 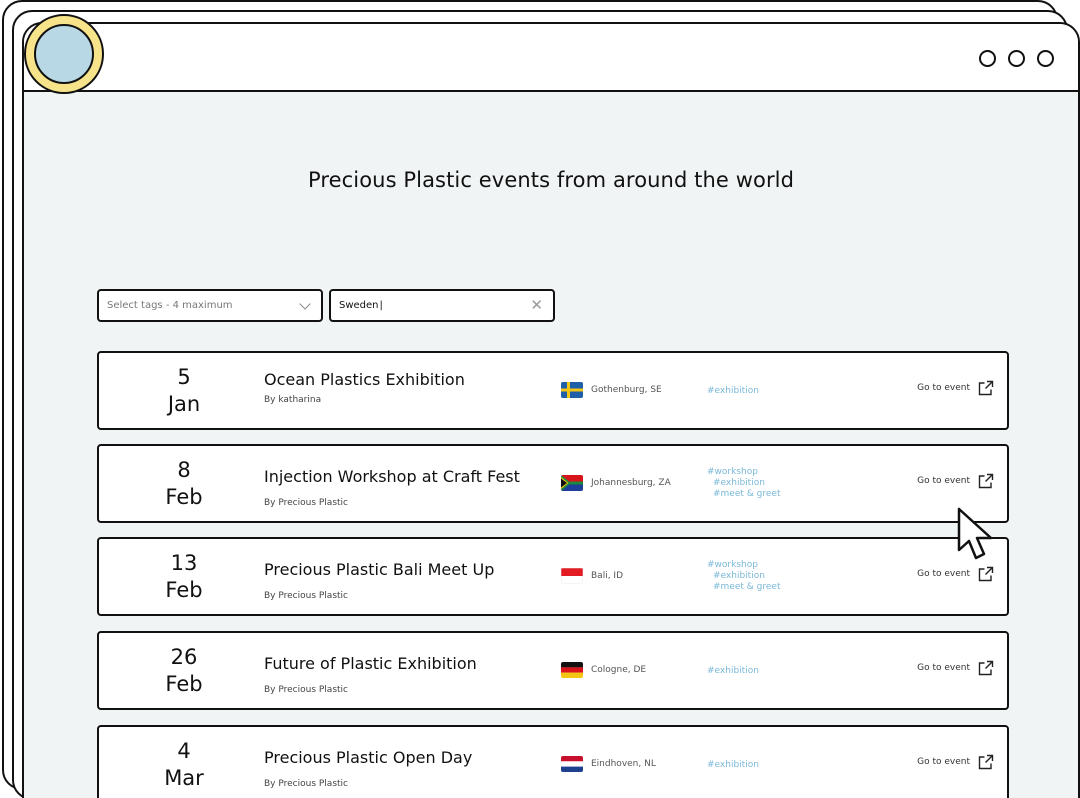 I want to click on event-day: 26, so click(x=184, y=657).